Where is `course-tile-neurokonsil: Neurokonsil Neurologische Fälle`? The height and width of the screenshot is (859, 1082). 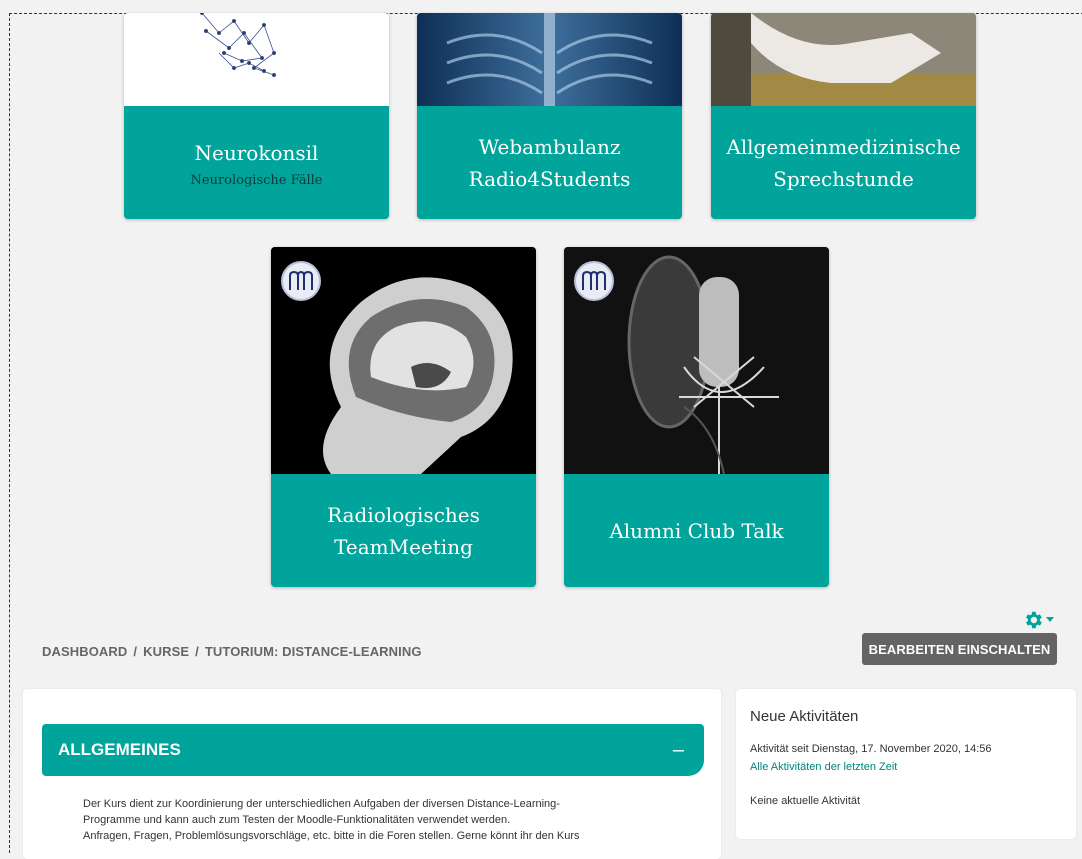
course-tile-neurokonsil: Neurokonsil Neurologische Fälle is located at coordinates (256, 116).